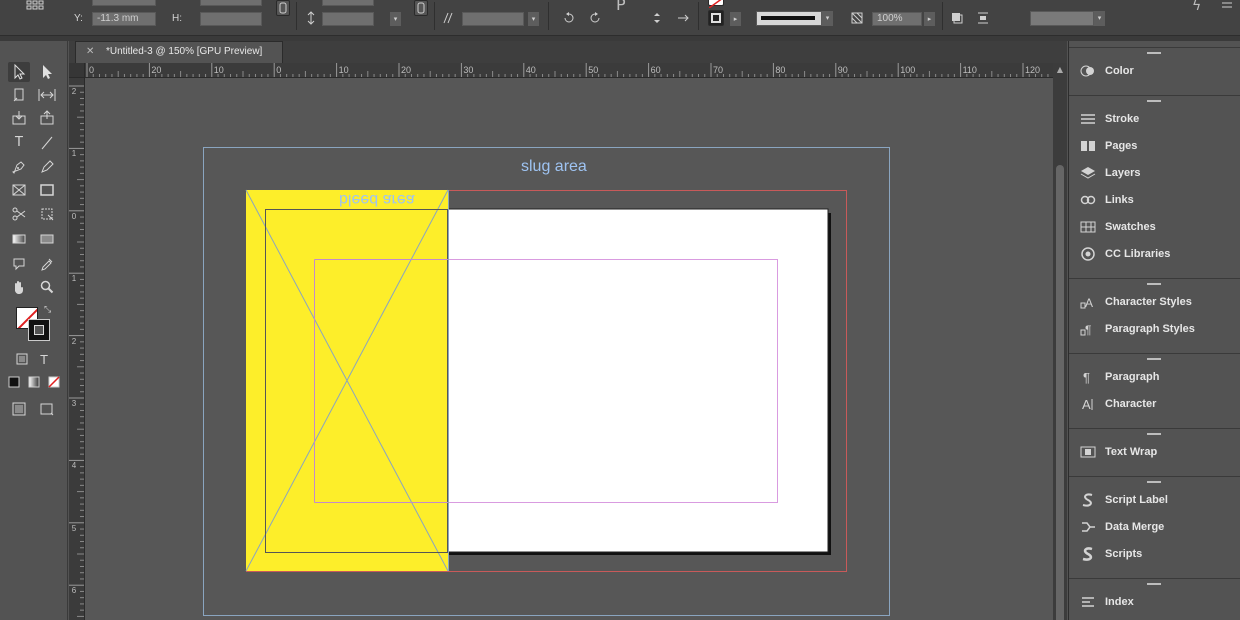  What do you see at coordinates (827, 18) in the screenshot?
I see `stroke-type-dropdown: ▾` at bounding box center [827, 18].